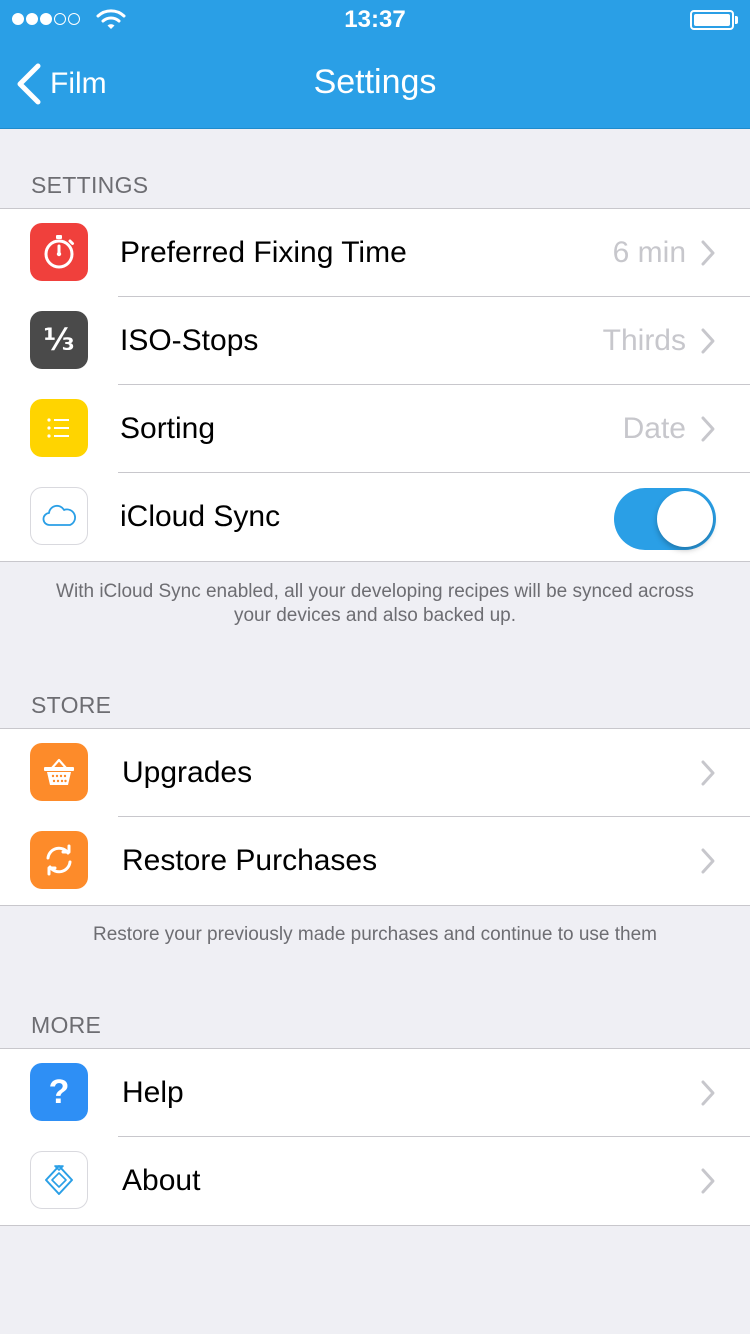  I want to click on row-upgrades: Upgrades, so click(375, 773).